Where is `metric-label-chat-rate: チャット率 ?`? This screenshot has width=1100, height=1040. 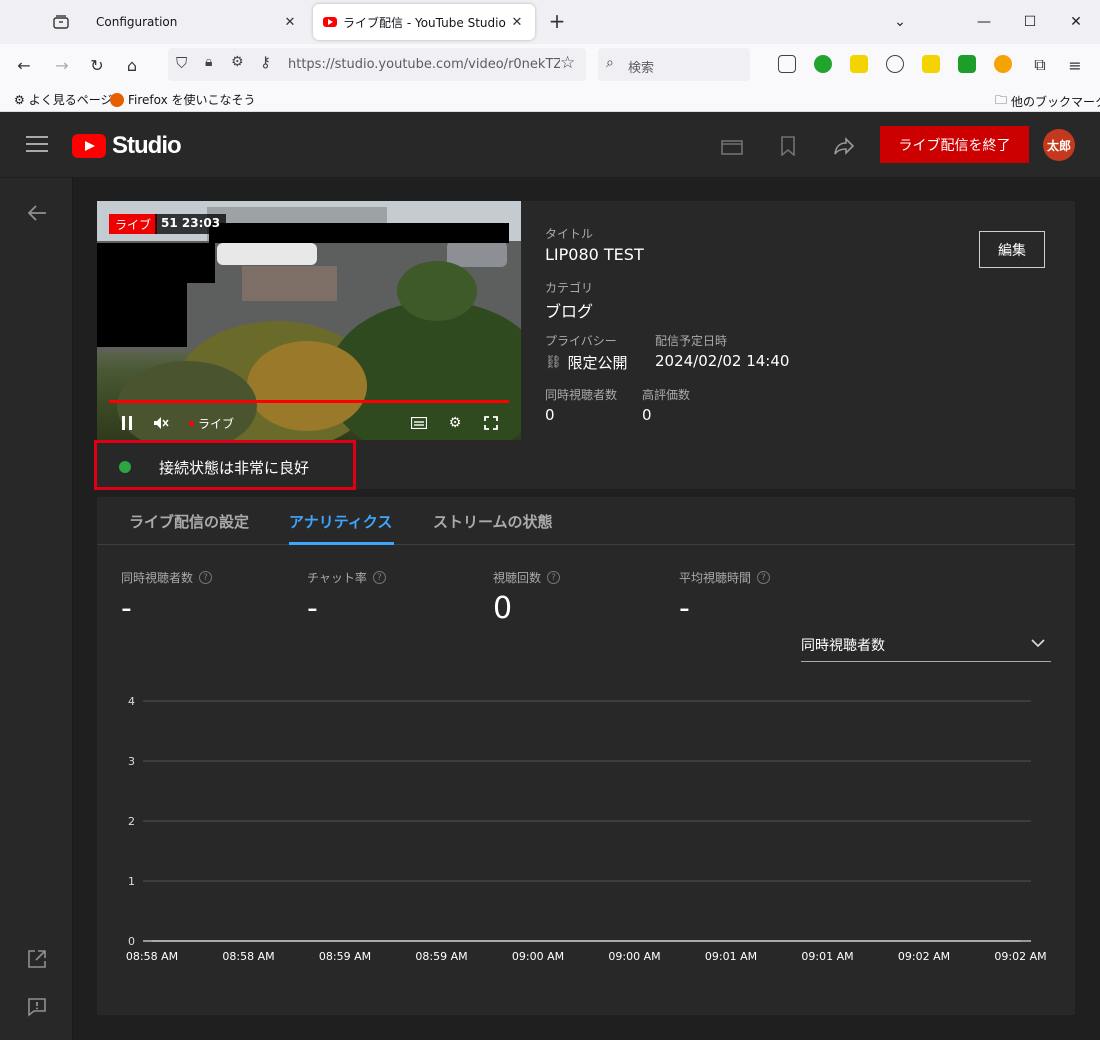 metric-label-chat-rate: チャット率 ? is located at coordinates (346, 577).